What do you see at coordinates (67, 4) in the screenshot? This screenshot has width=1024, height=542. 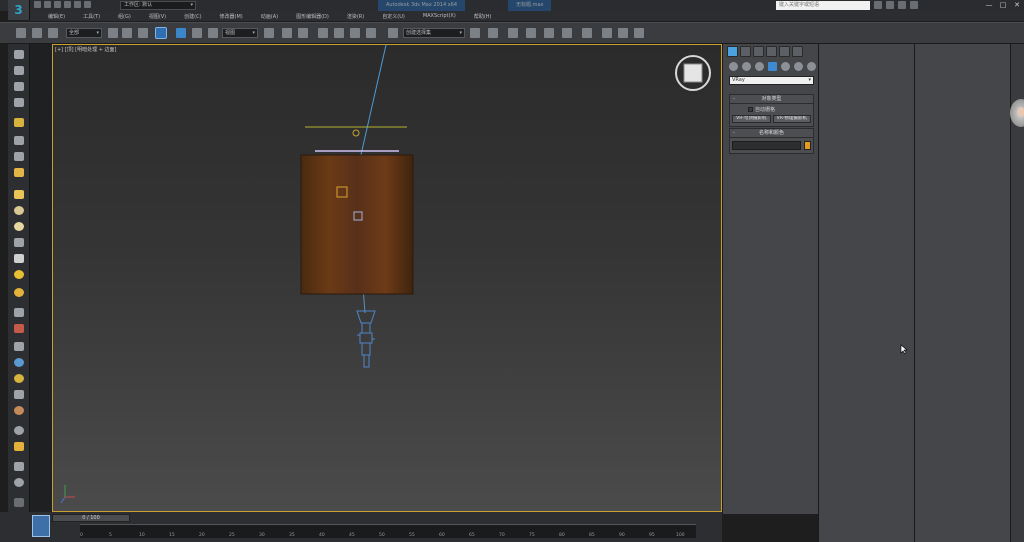 I see `undo-icon` at bounding box center [67, 4].